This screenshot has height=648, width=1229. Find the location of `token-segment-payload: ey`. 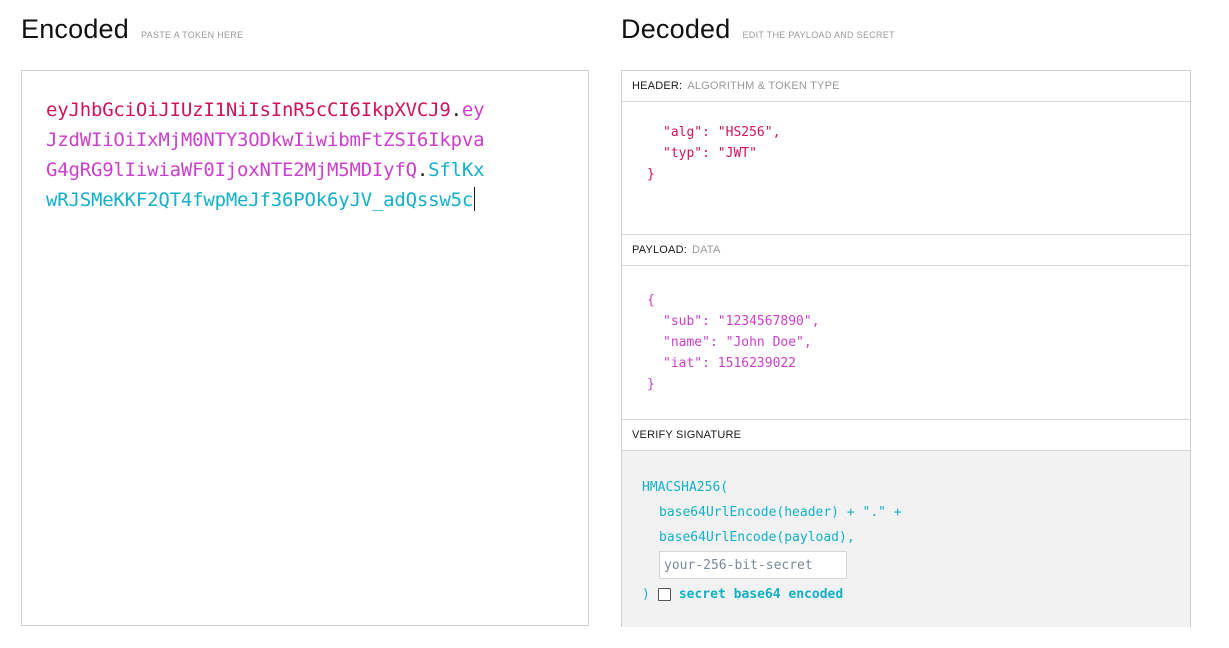

token-segment-payload: ey is located at coordinates (473, 110).